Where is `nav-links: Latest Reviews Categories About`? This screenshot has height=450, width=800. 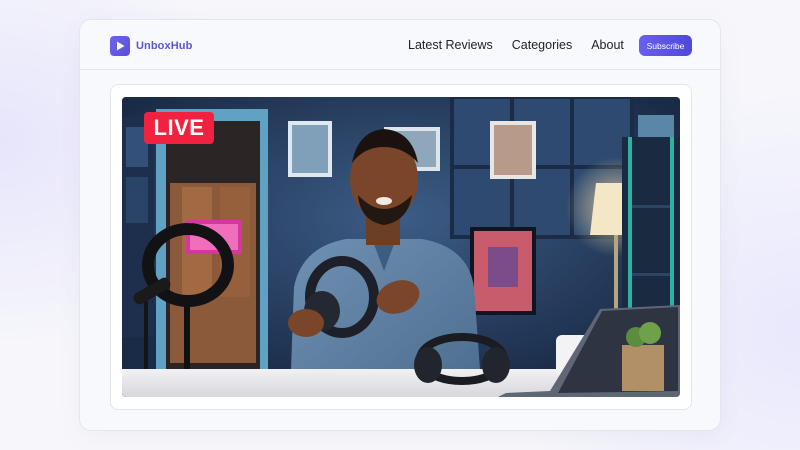
nav-links: Latest Reviews Categories About is located at coordinates (516, 45).